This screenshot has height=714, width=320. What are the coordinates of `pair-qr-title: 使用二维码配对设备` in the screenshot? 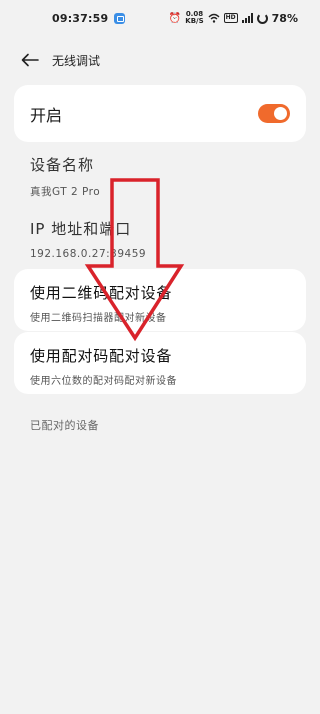 It's located at (101, 293).